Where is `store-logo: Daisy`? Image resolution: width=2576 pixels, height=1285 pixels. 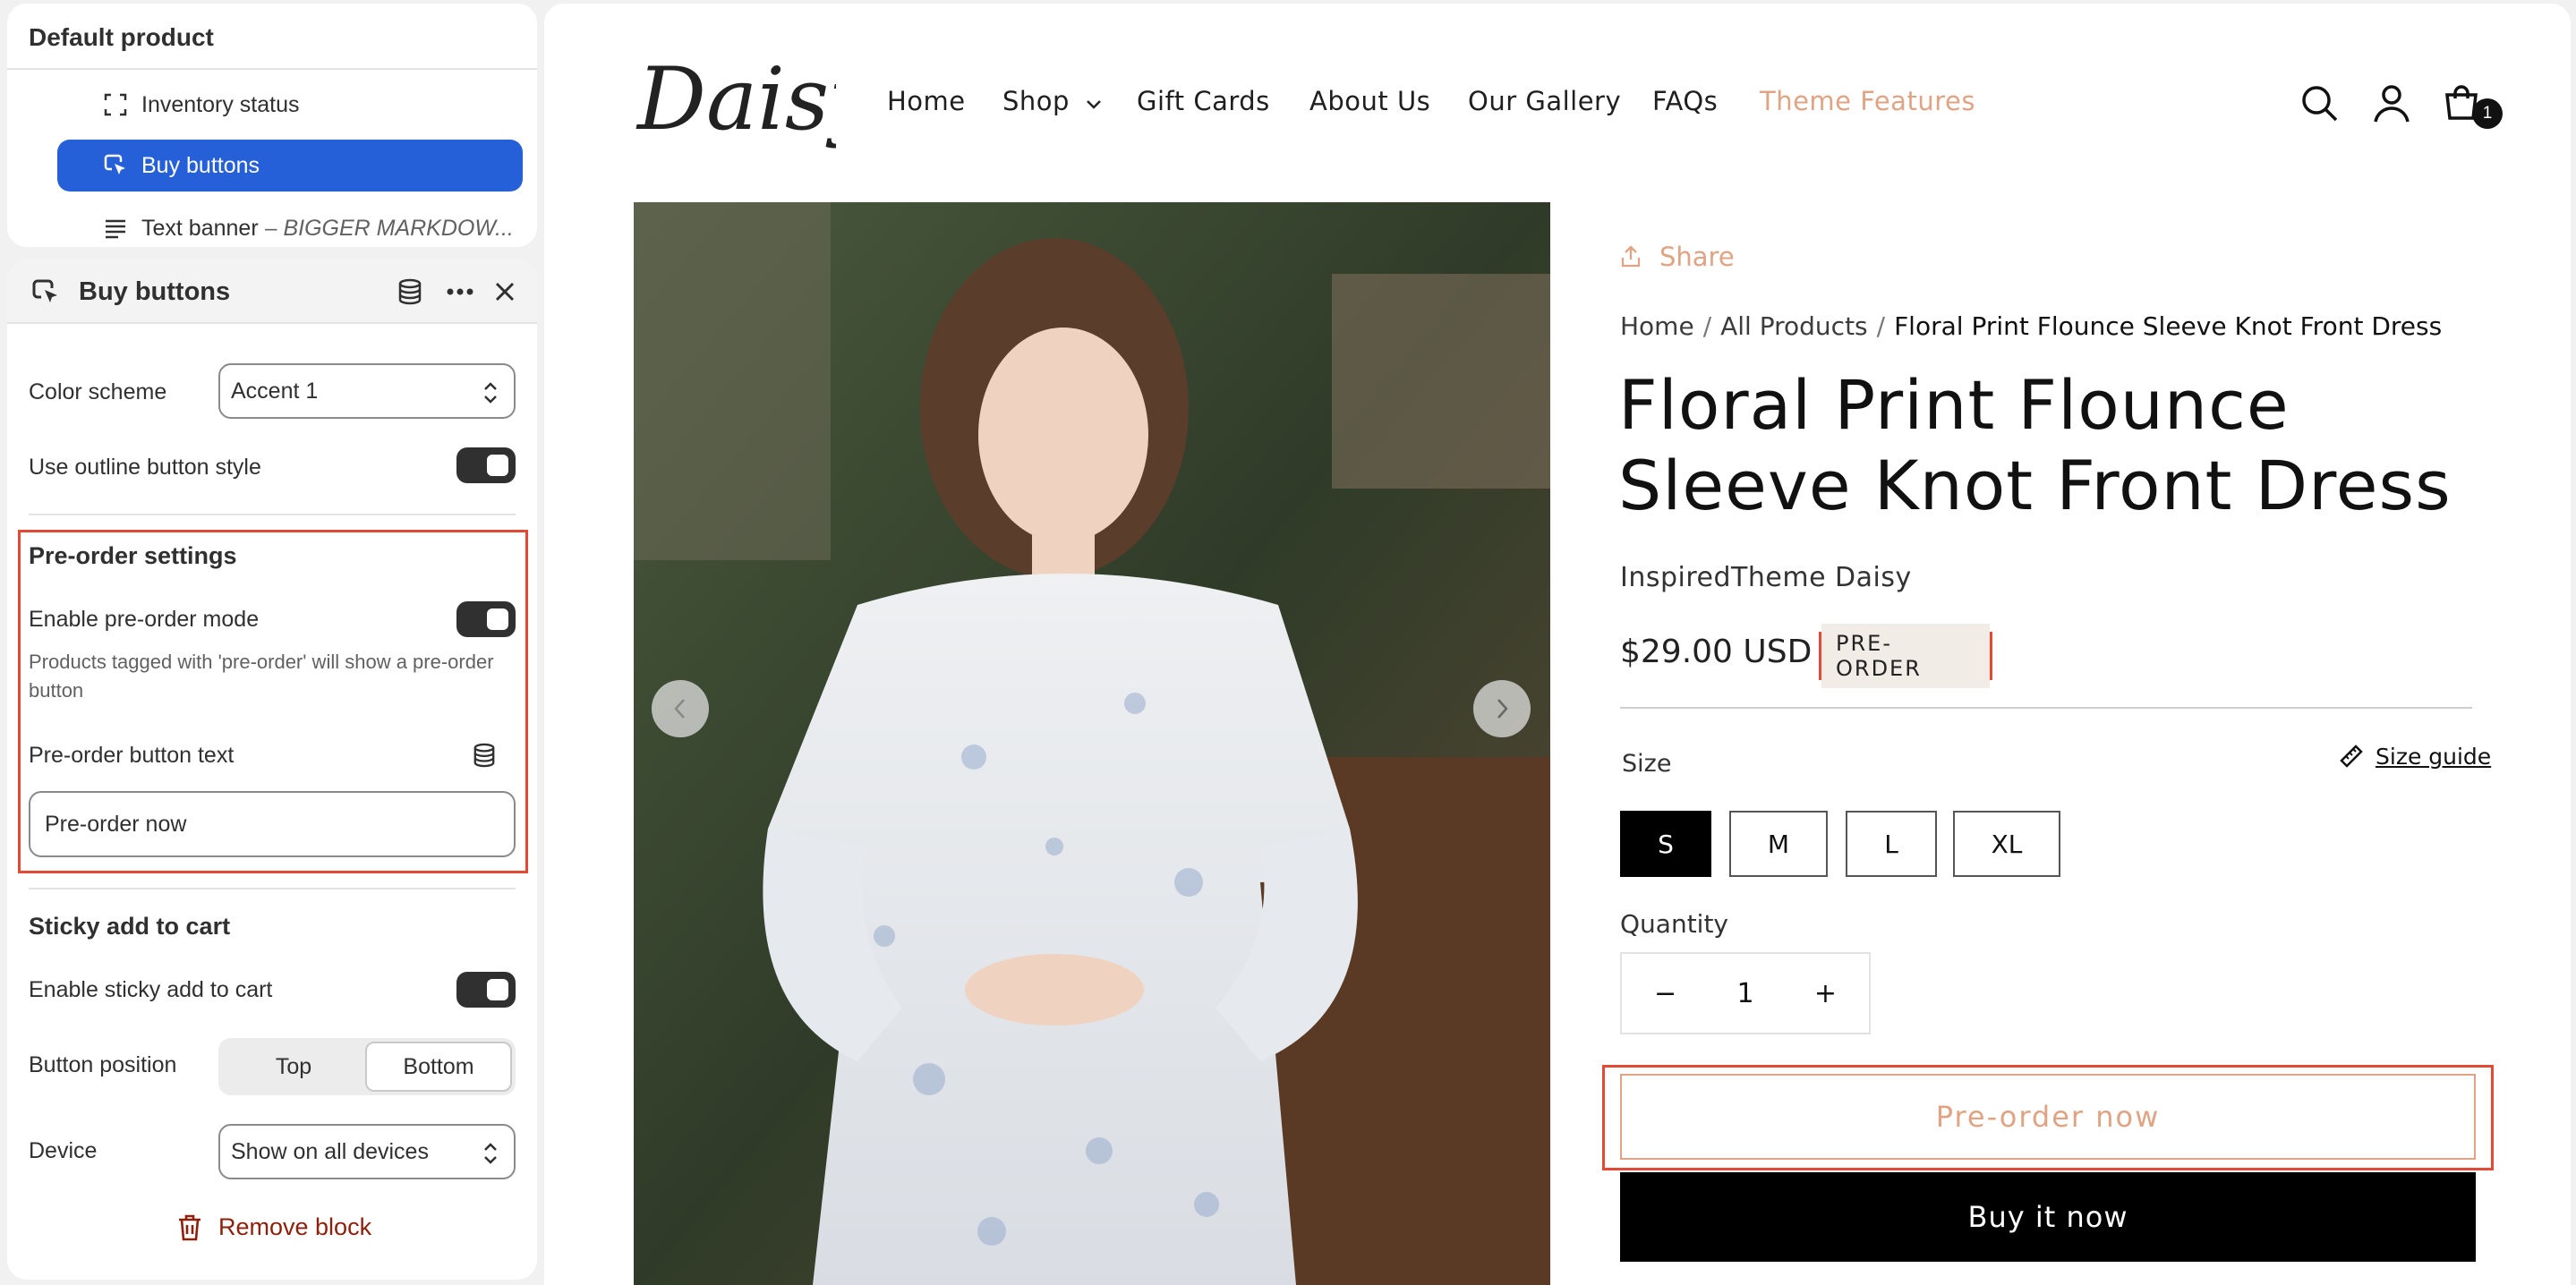
store-logo: Daisy is located at coordinates (754, 105).